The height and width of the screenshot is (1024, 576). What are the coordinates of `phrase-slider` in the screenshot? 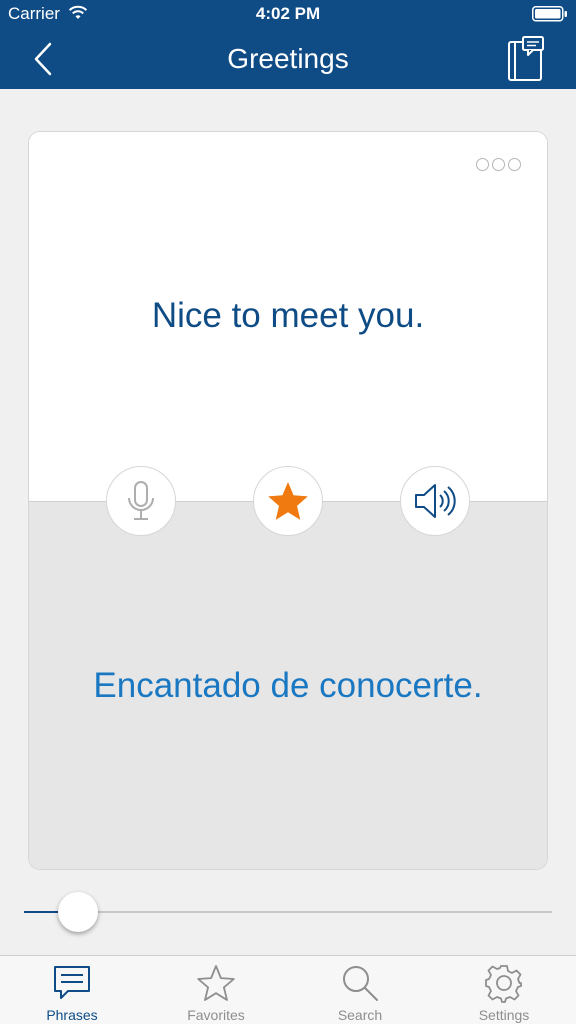 It's located at (288, 912).